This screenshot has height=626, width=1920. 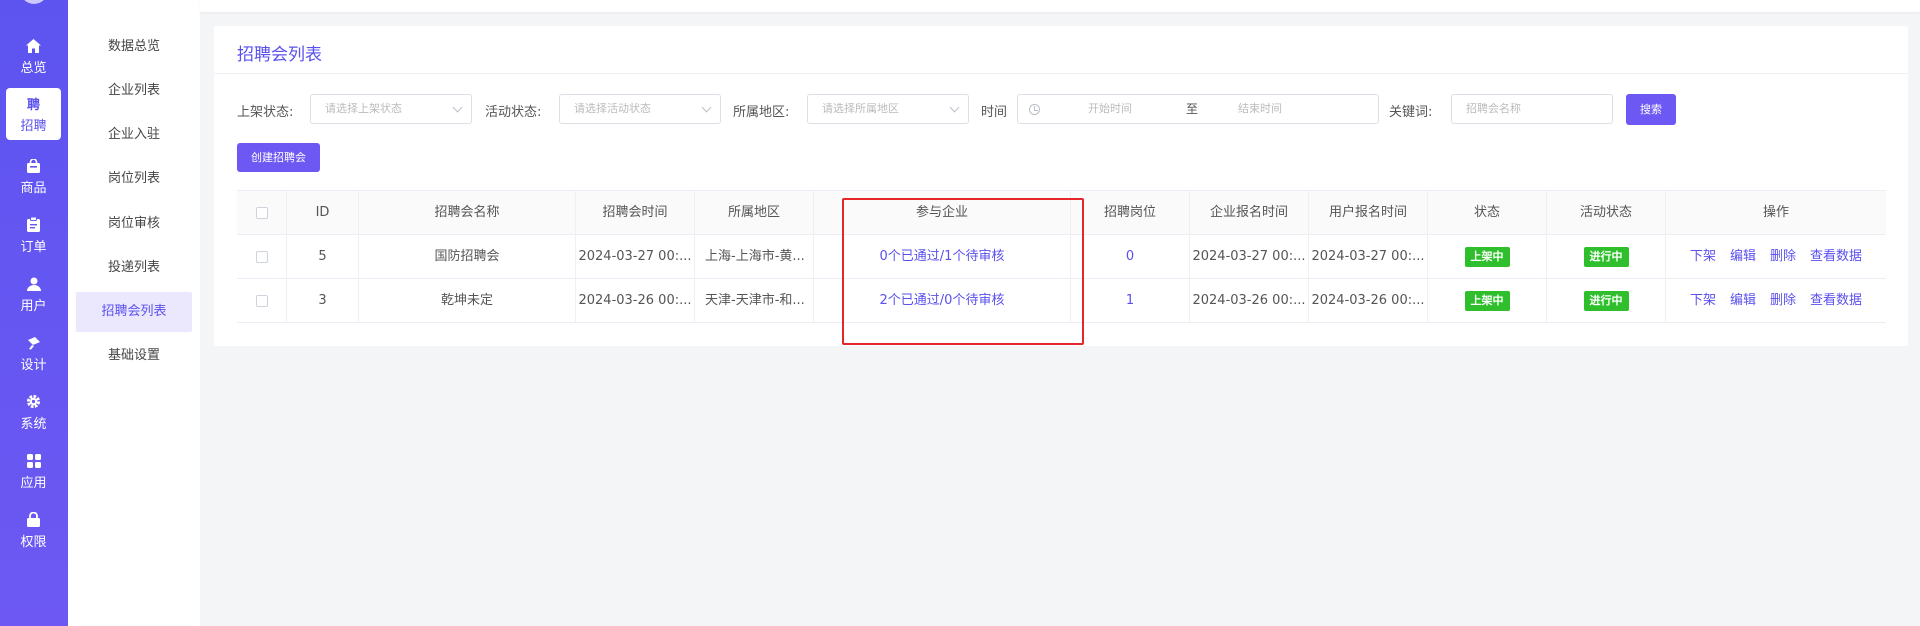 I want to click on column-header: 招聘会名称, so click(x=467, y=213).